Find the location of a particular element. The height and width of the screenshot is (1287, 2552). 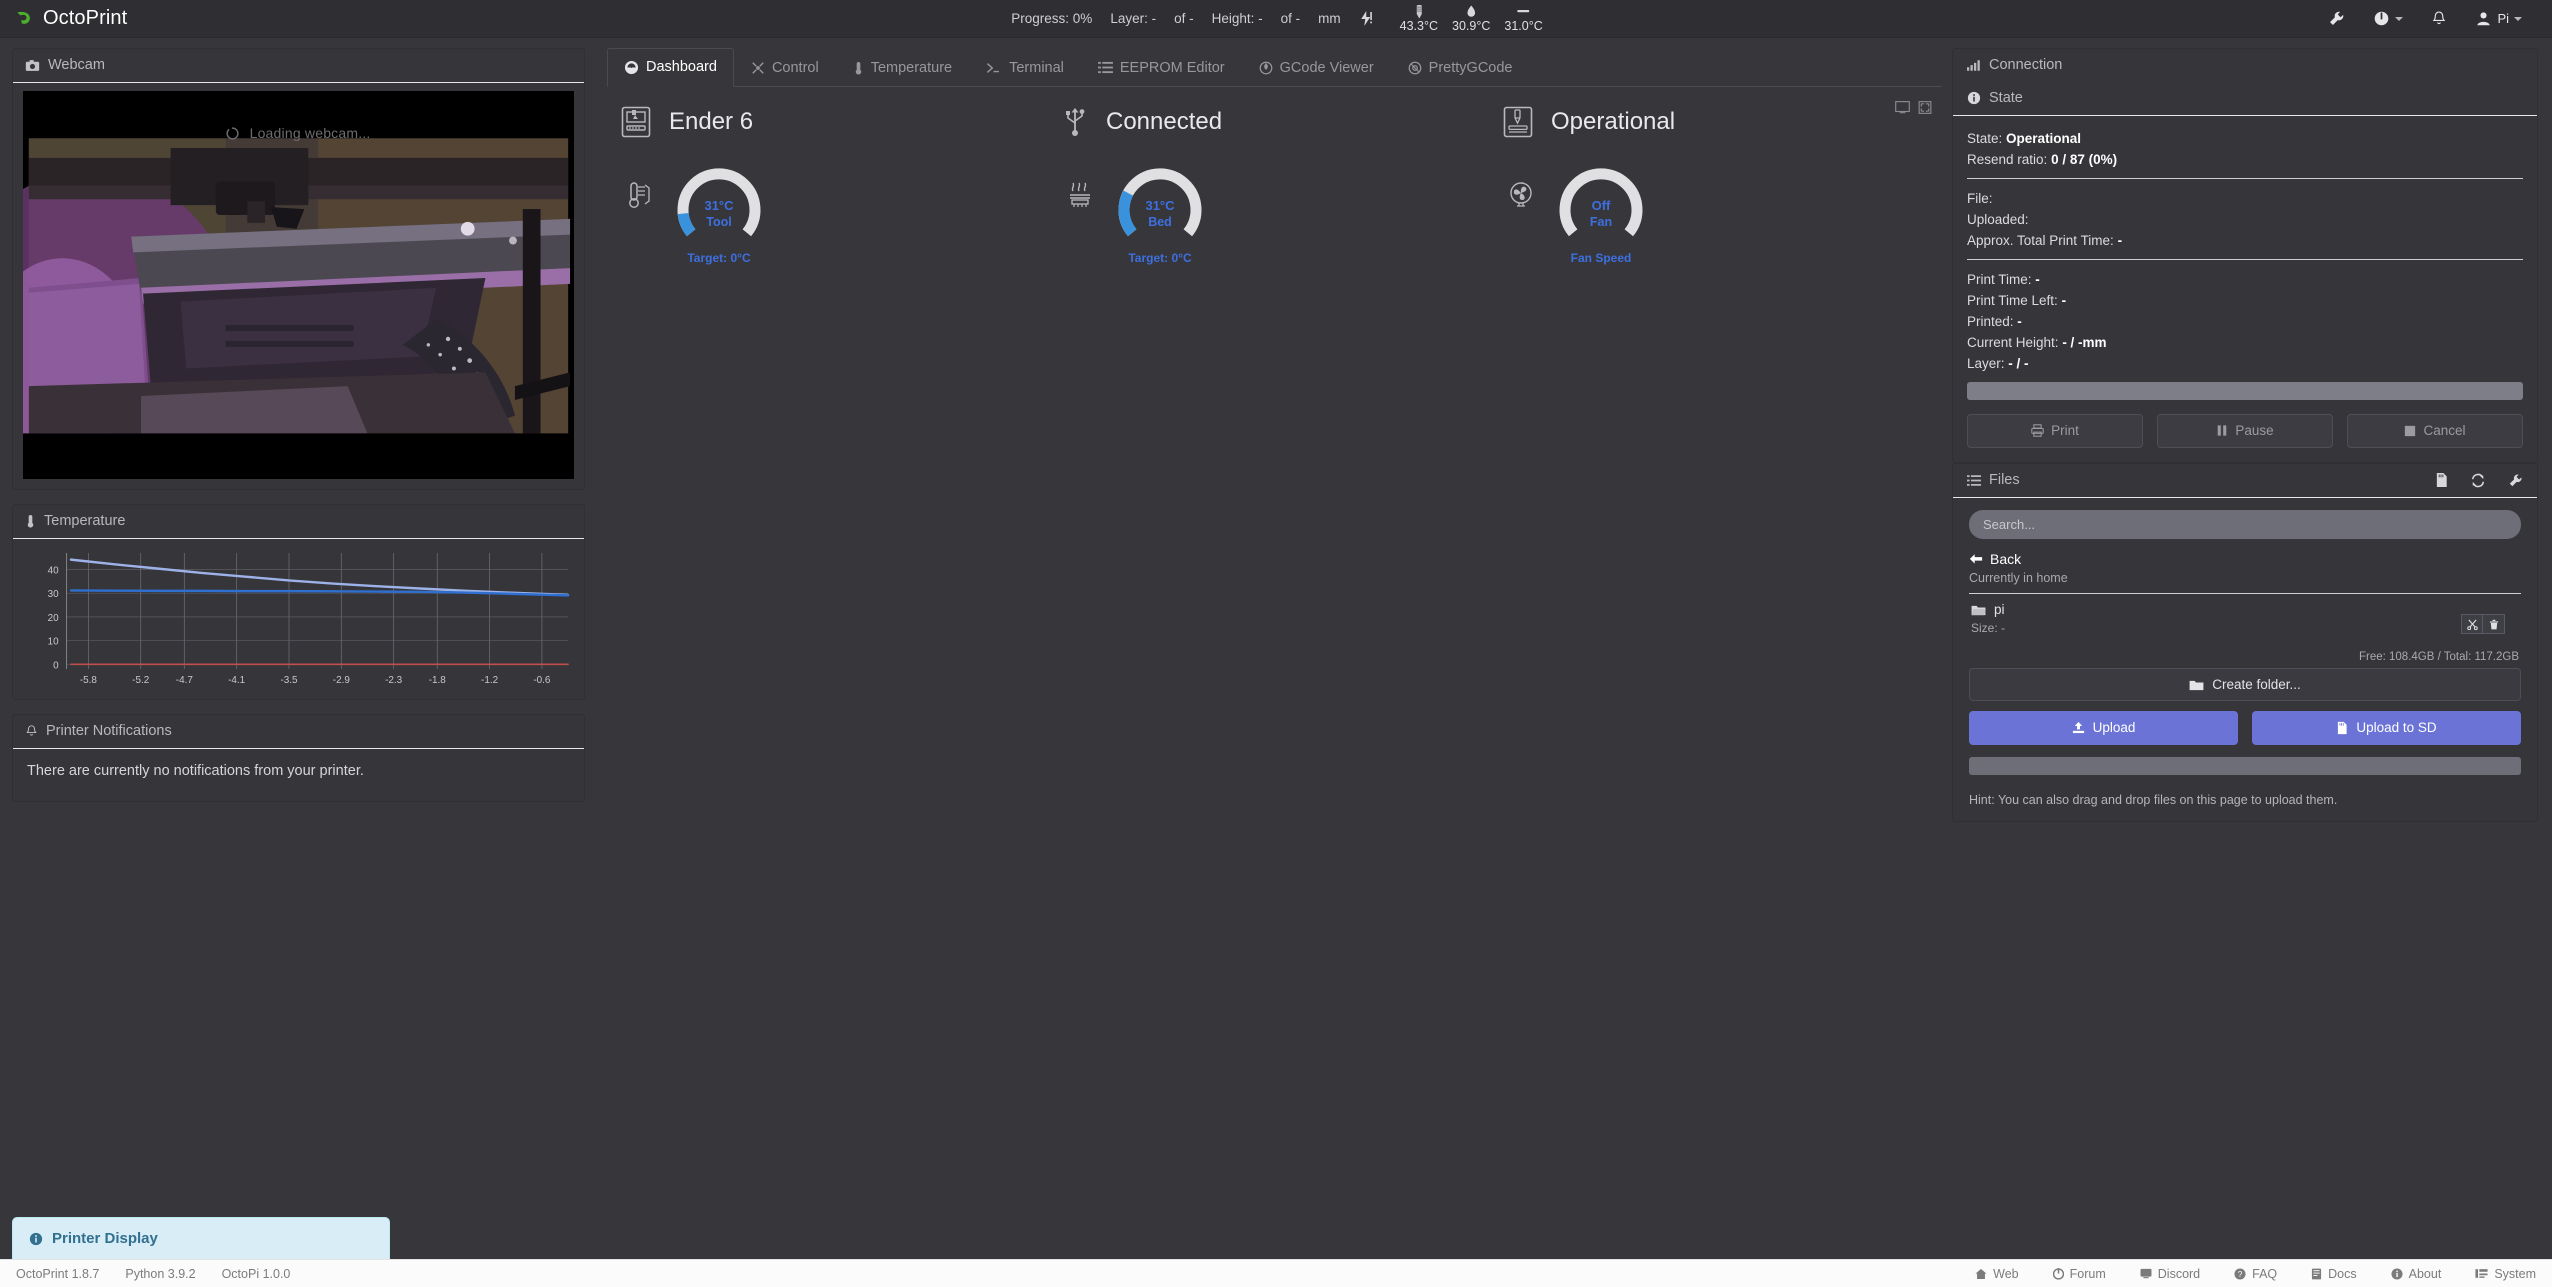

bed-temp-readout: 30.9°C is located at coordinates (1471, 18).